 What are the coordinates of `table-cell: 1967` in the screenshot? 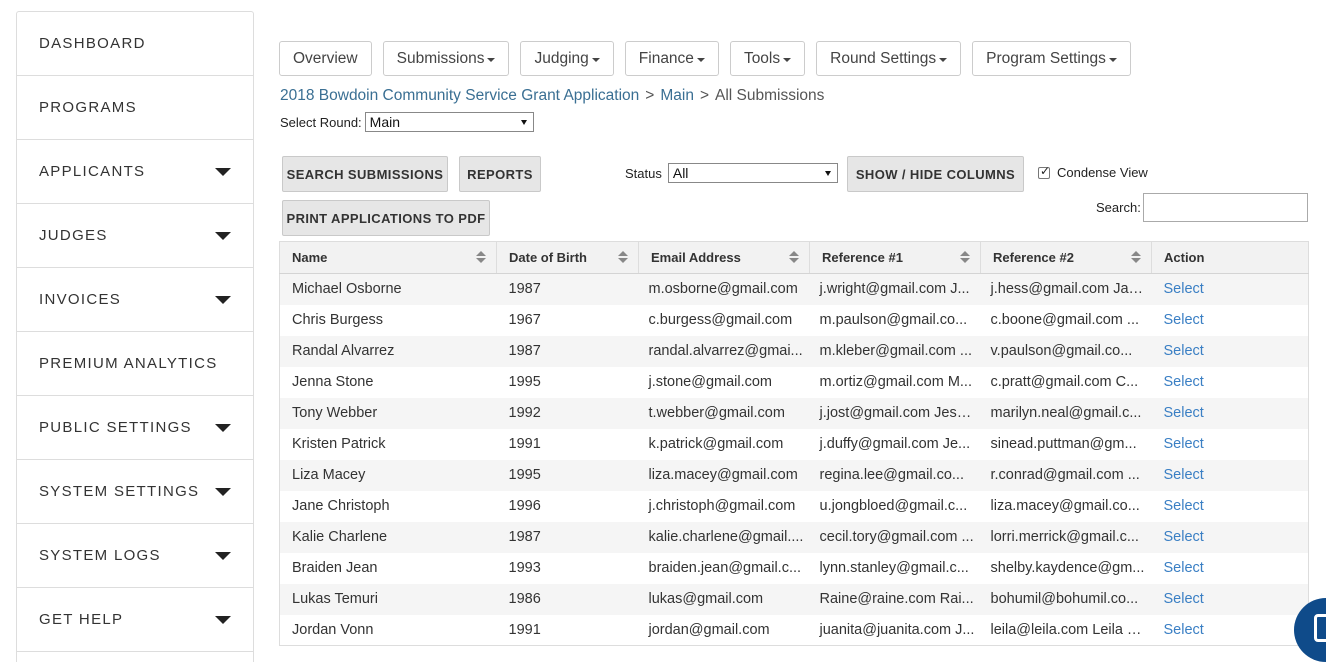 It's located at (524, 320).